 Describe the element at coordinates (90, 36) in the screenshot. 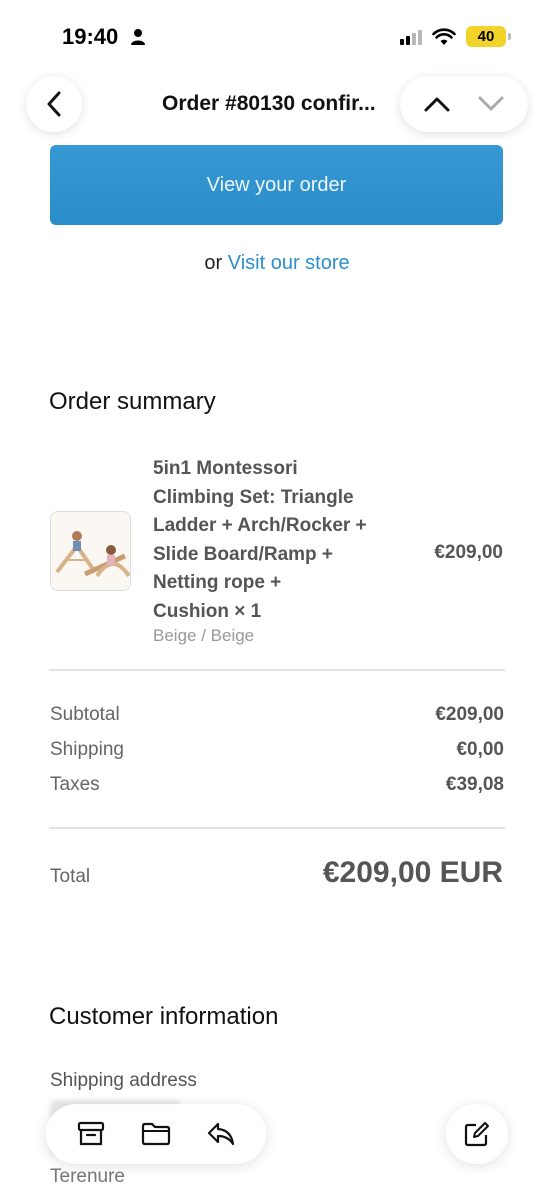

I see `status-time: 19:40` at that location.